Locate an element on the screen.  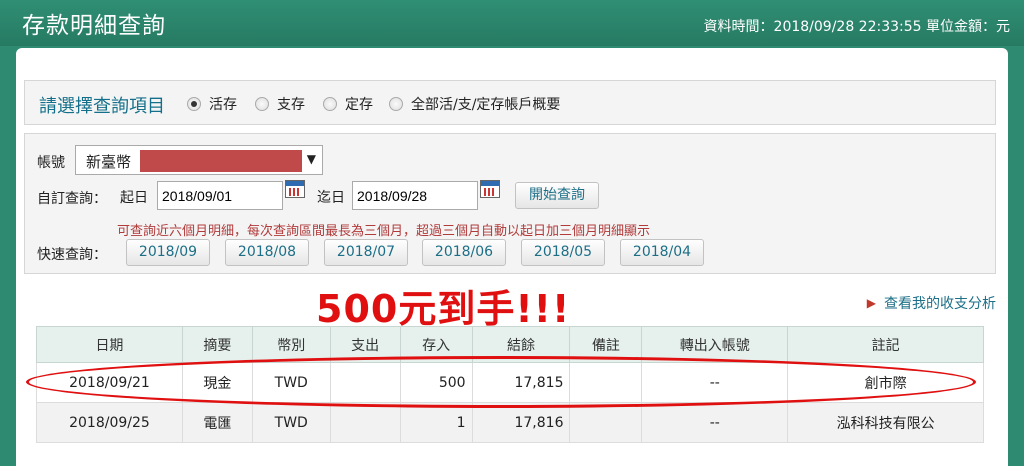
table-row: 2018/09/21 現金 TWD 500 17,815 -- 創市際 is located at coordinates (510, 382).